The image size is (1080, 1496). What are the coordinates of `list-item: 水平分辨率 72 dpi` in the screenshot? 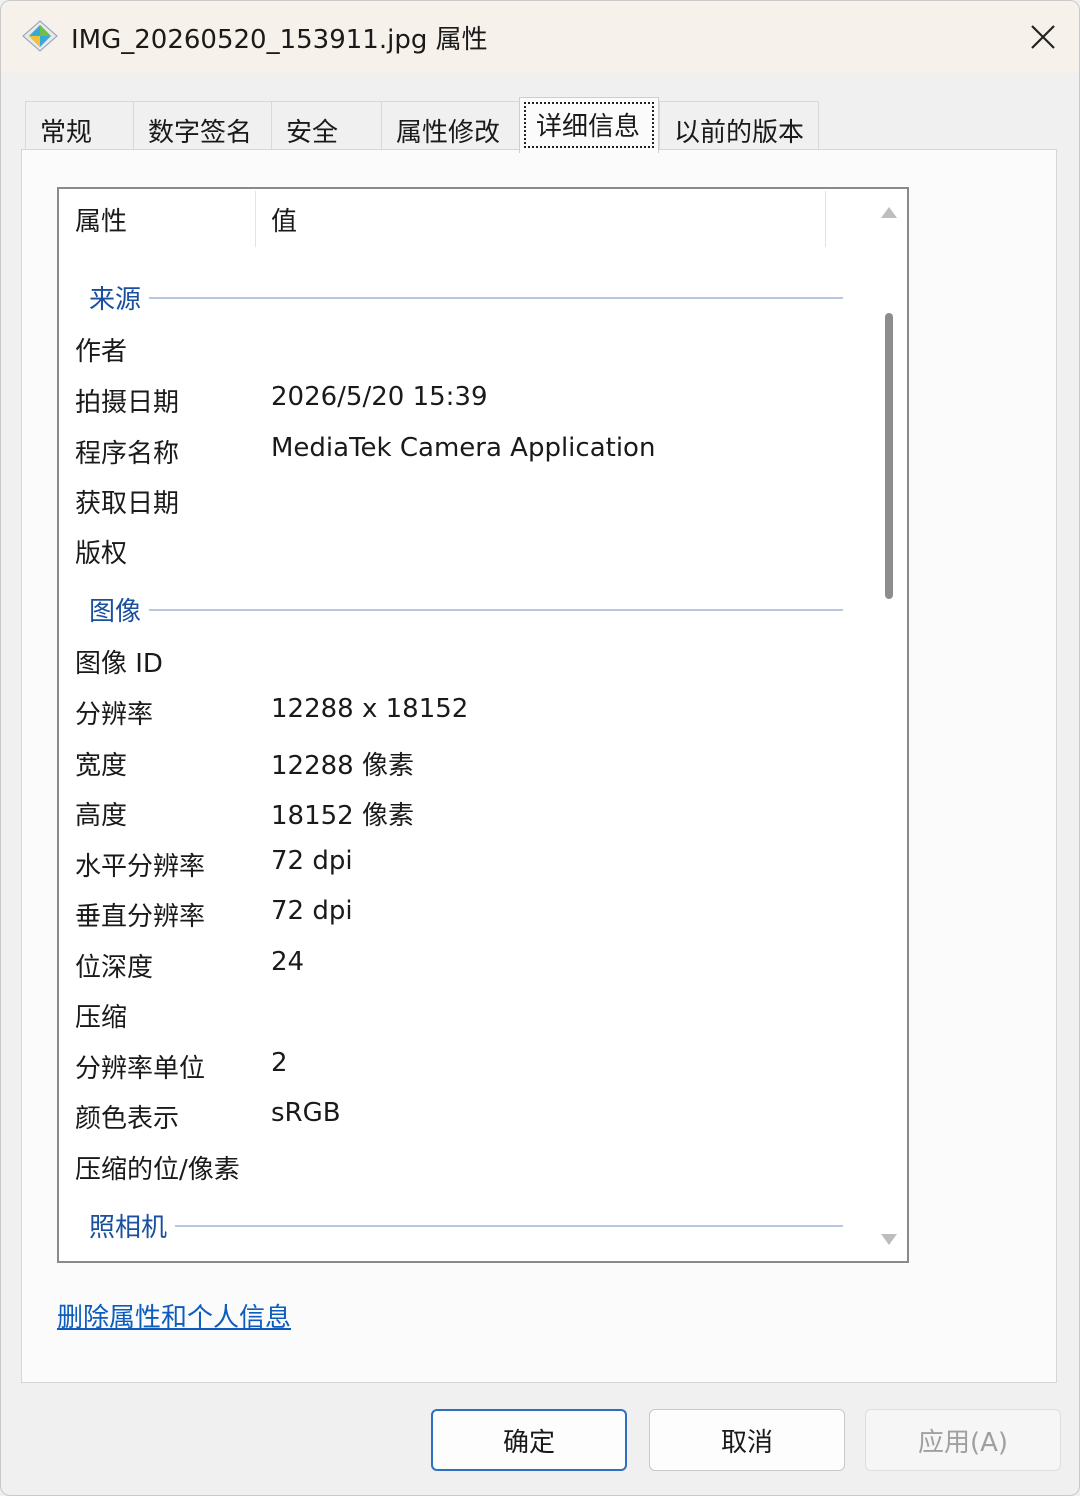 It's located at (469, 863).